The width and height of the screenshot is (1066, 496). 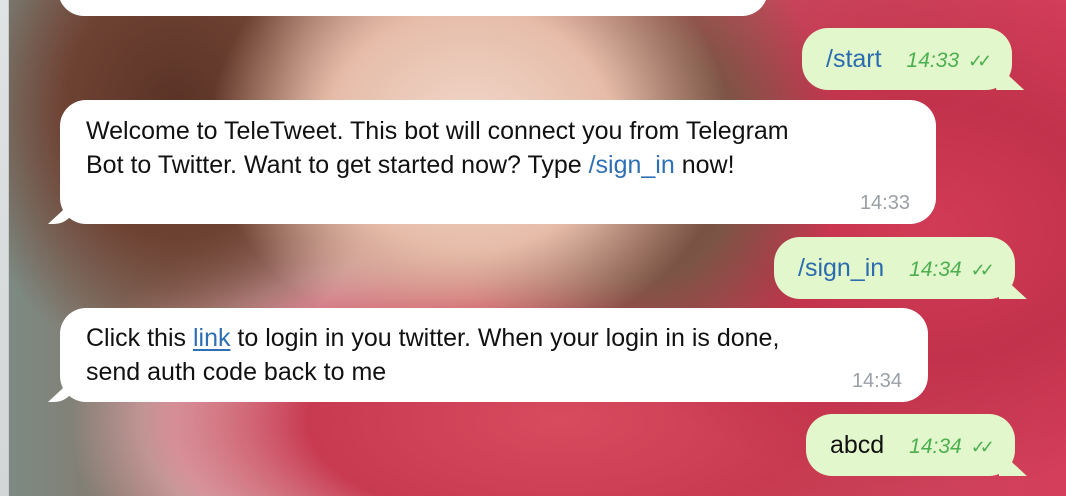 I want to click on message-text: abcd, so click(x=857, y=445).